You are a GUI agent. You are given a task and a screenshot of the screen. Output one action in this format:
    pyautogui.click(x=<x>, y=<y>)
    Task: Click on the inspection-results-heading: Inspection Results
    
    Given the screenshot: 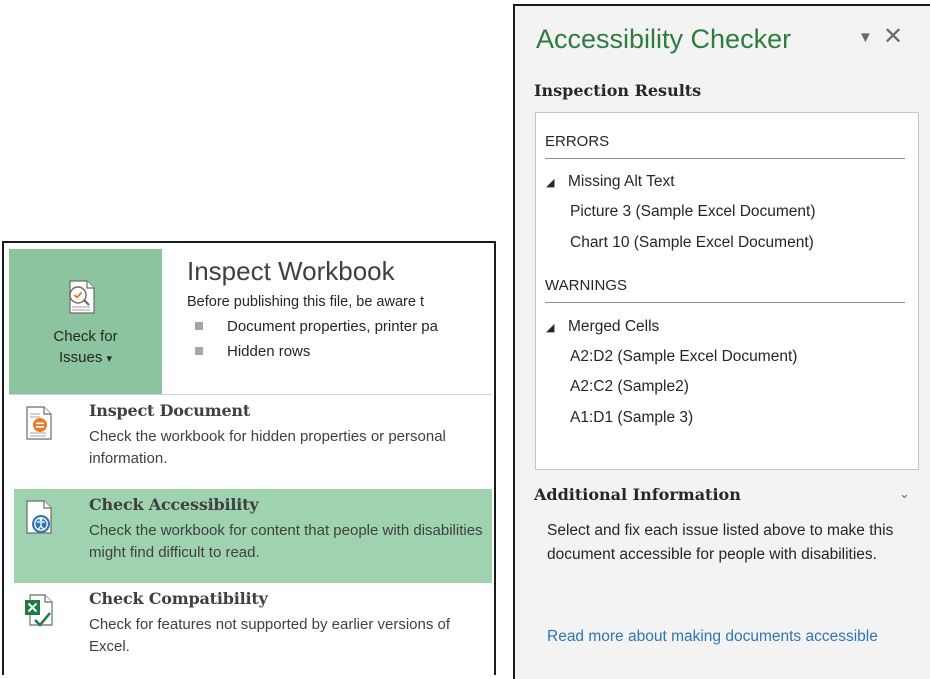 What is the action you would take?
    pyautogui.click(x=618, y=90)
    